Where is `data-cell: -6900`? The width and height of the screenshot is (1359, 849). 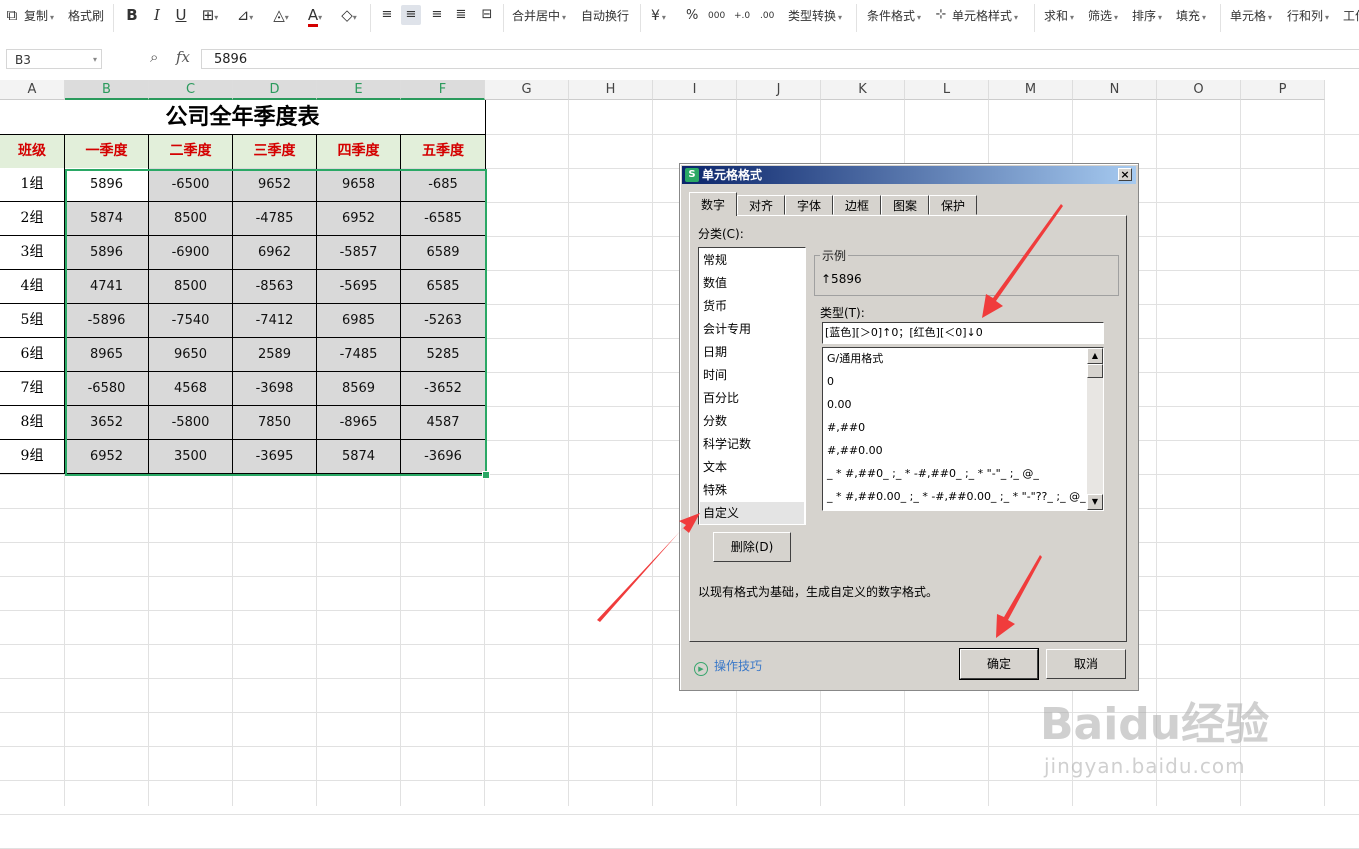 data-cell: -6900 is located at coordinates (191, 253).